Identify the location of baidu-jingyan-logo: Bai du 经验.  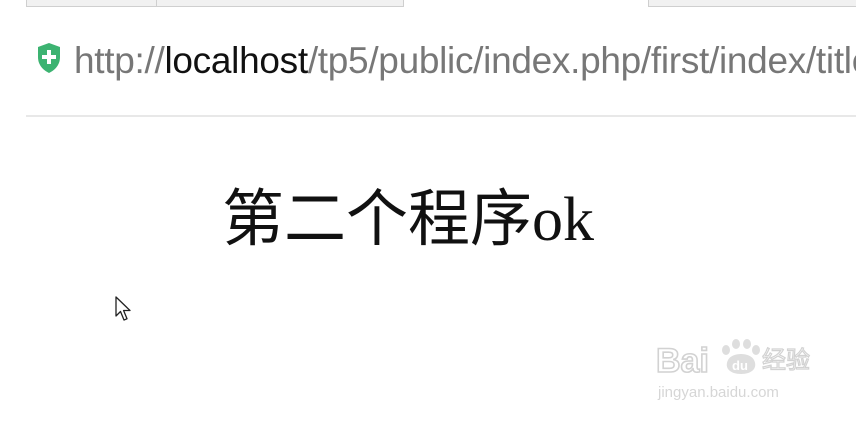
(733, 359).